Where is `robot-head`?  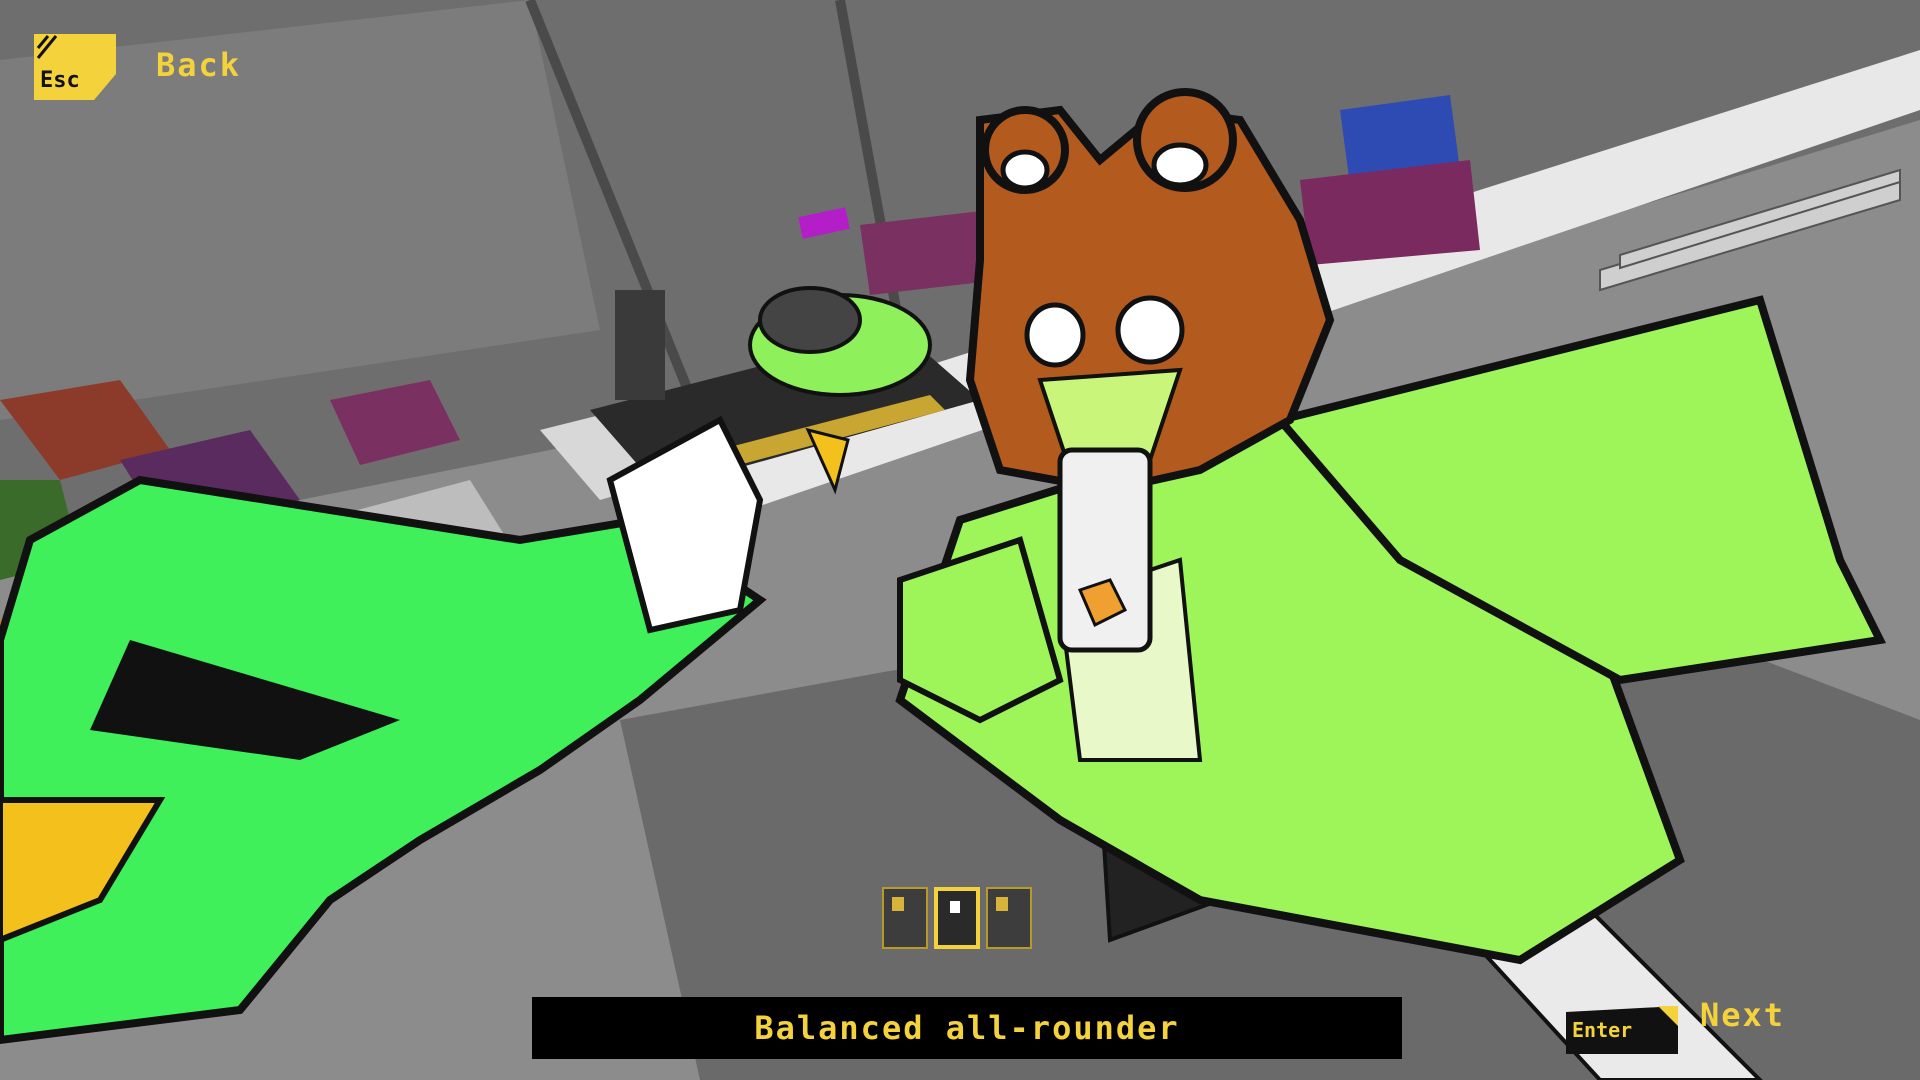
robot-head is located at coordinates (810, 320).